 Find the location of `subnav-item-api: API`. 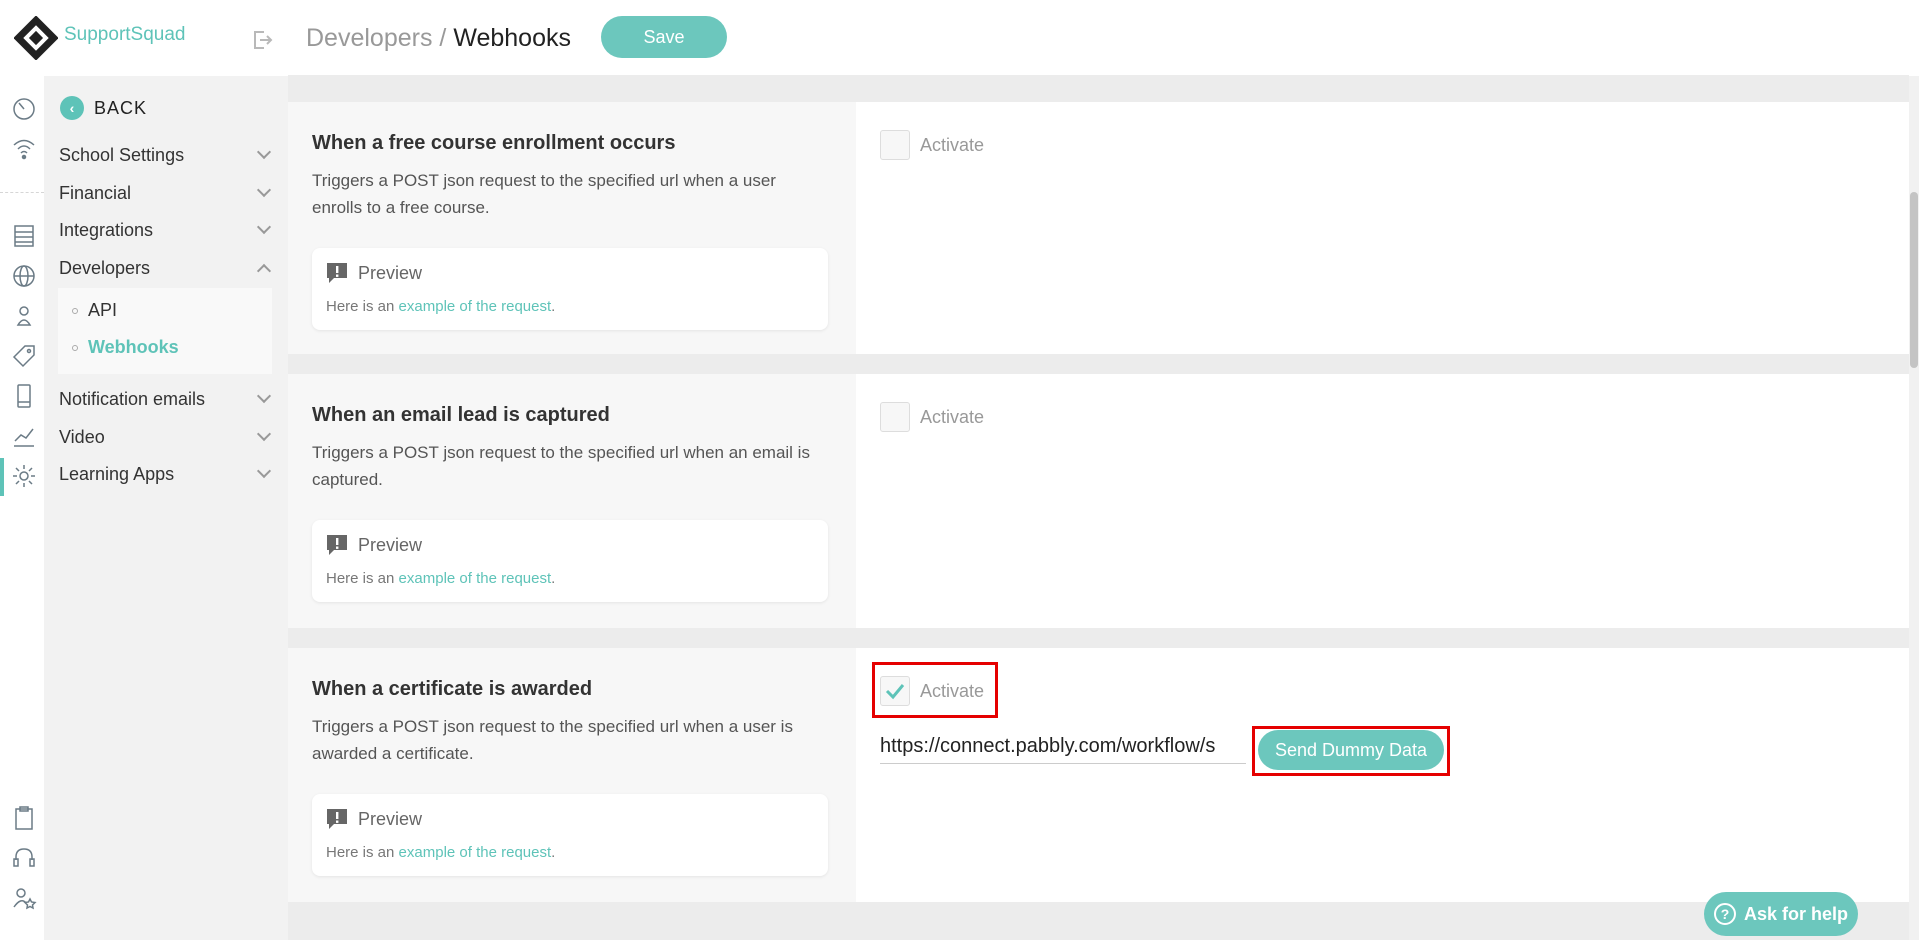

subnav-item-api: API is located at coordinates (94, 310).